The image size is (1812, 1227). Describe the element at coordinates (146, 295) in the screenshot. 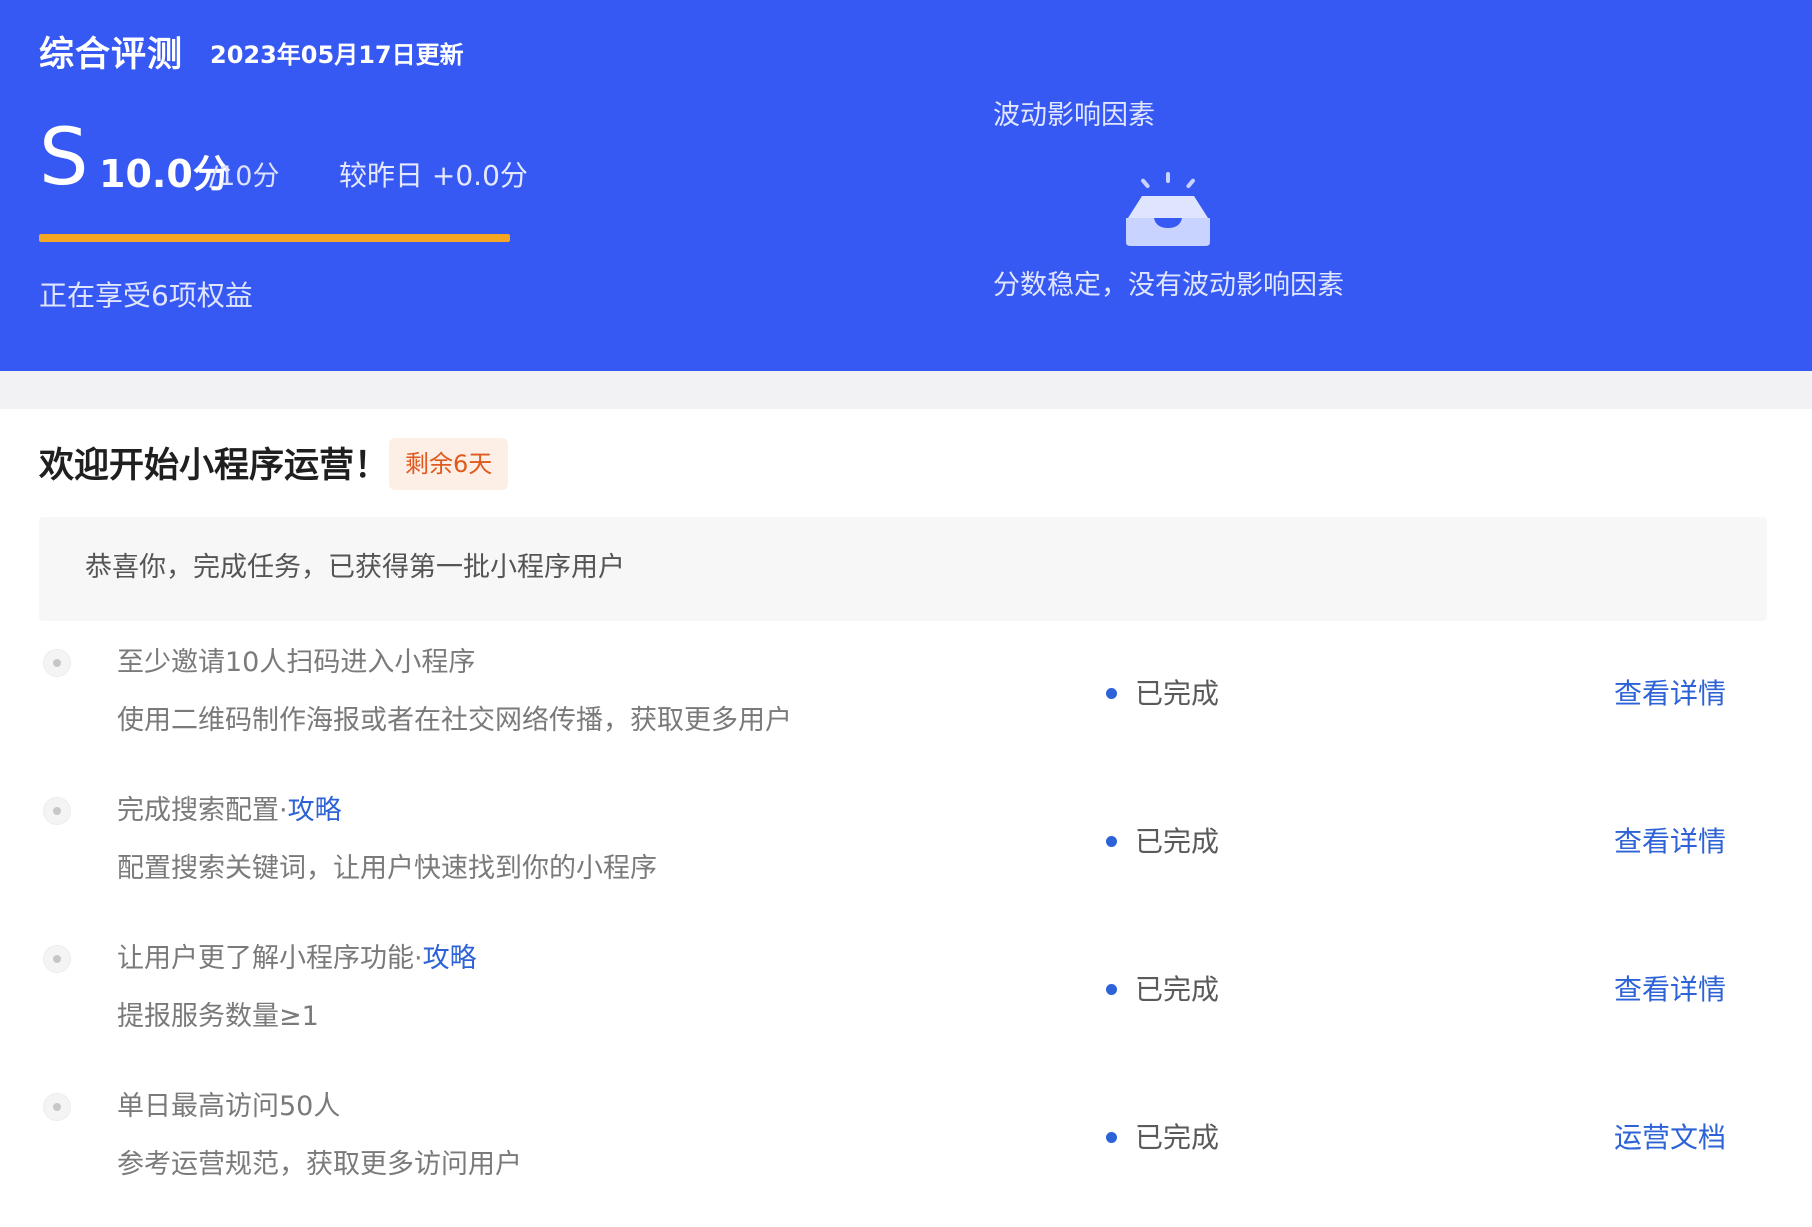

I see `benefits-text: 正在享受6项权益` at that location.